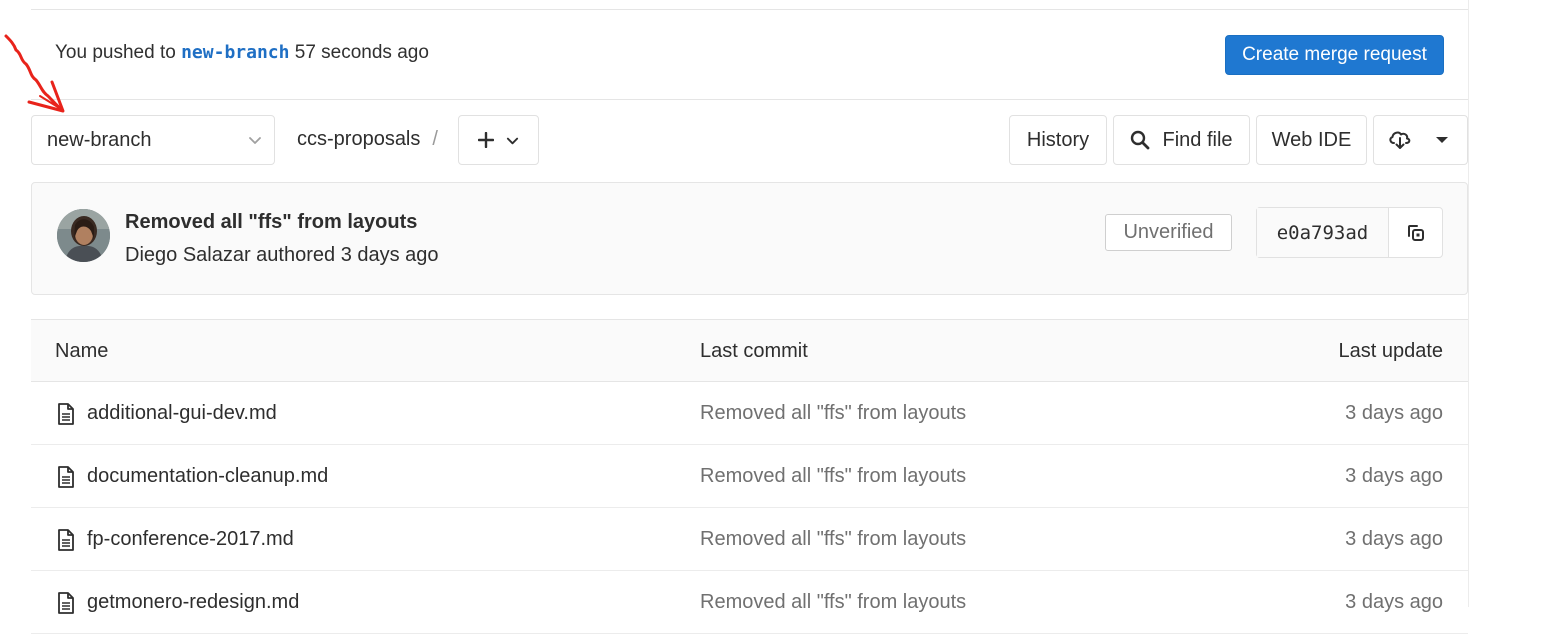 The image size is (1551, 634). What do you see at coordinates (271, 222) in the screenshot?
I see `commit-title-link: Removed all "ffs" from layouts` at bounding box center [271, 222].